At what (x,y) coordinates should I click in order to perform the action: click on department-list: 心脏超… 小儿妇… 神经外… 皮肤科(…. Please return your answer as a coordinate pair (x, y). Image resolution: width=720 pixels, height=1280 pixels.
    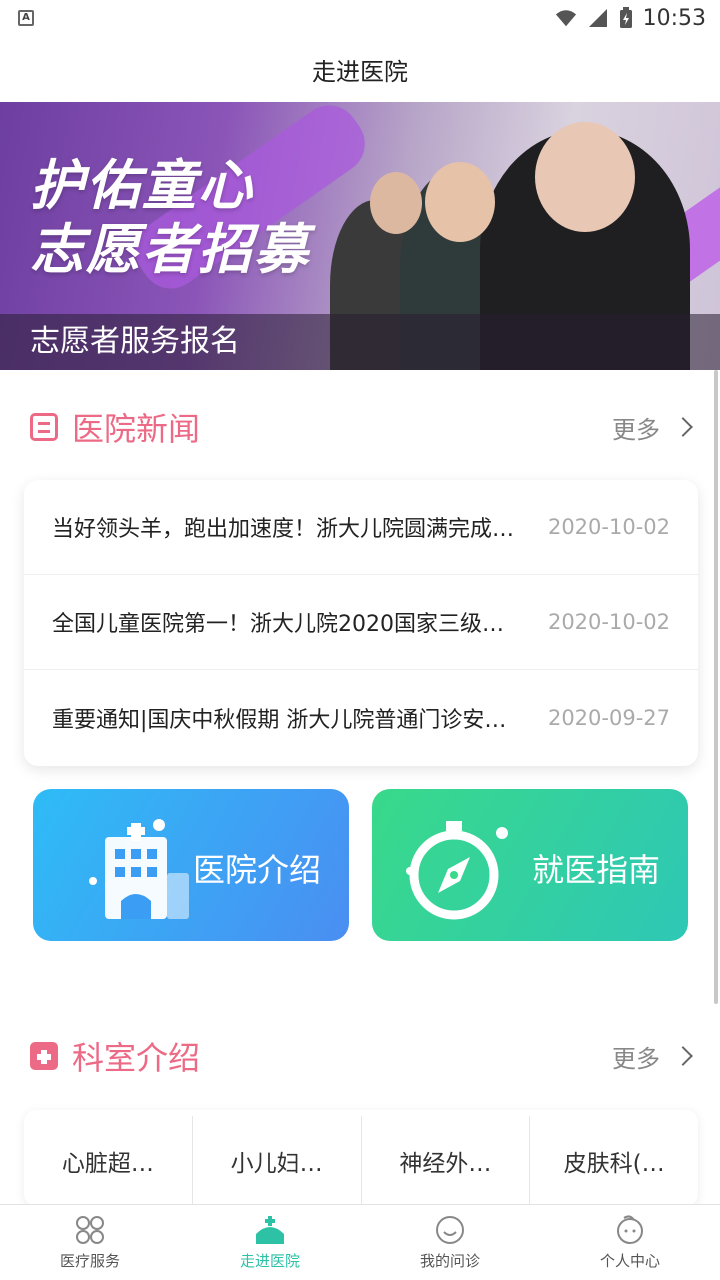
    Looking at the image, I should click on (361, 1158).